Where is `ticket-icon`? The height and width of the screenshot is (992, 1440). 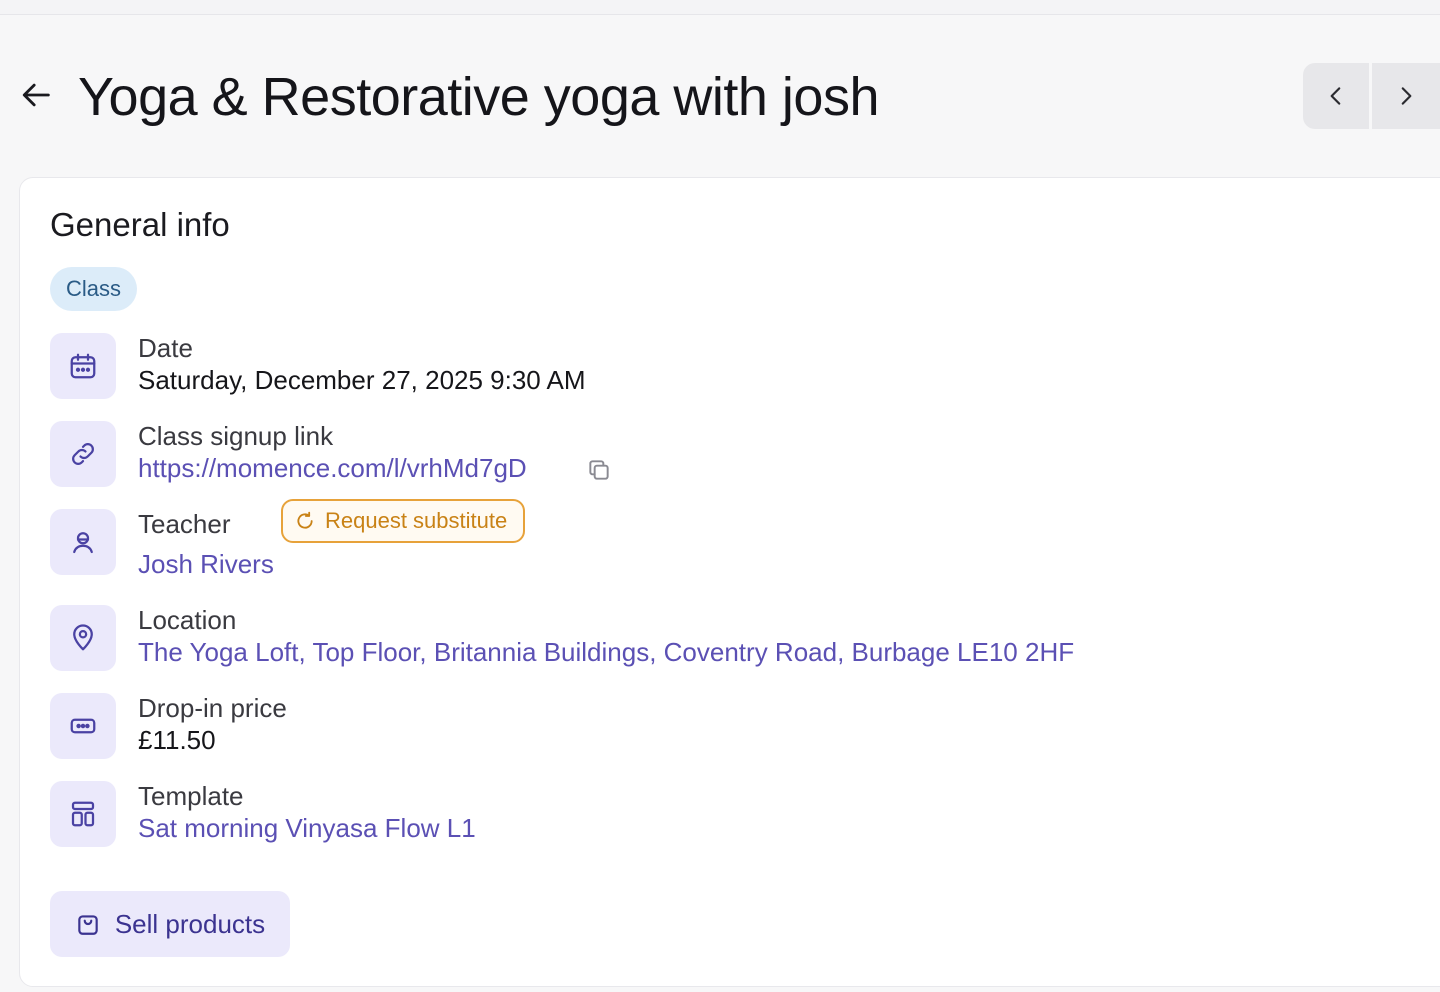
ticket-icon is located at coordinates (83, 726).